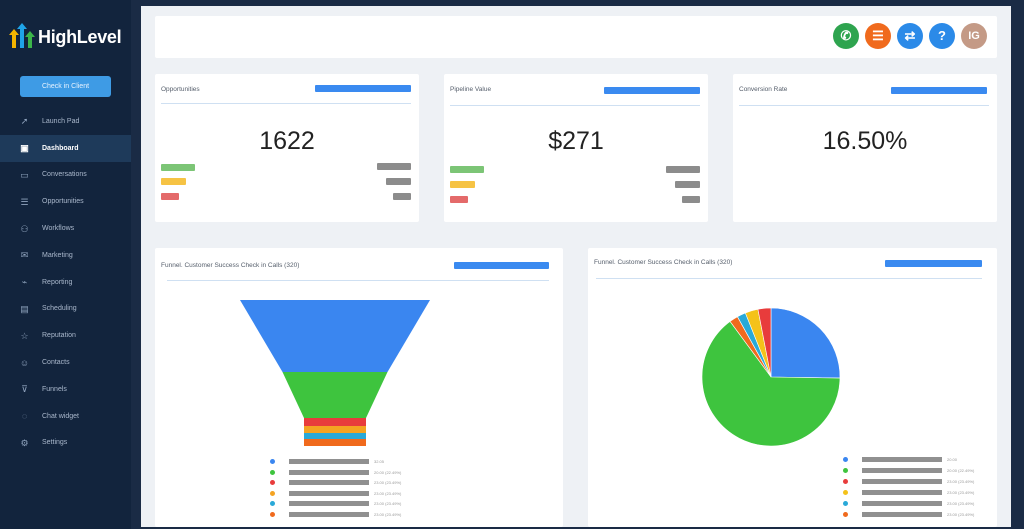 The height and width of the screenshot is (529, 1024). What do you see at coordinates (952, 459) in the screenshot?
I see `legend-value: 20.00` at bounding box center [952, 459].